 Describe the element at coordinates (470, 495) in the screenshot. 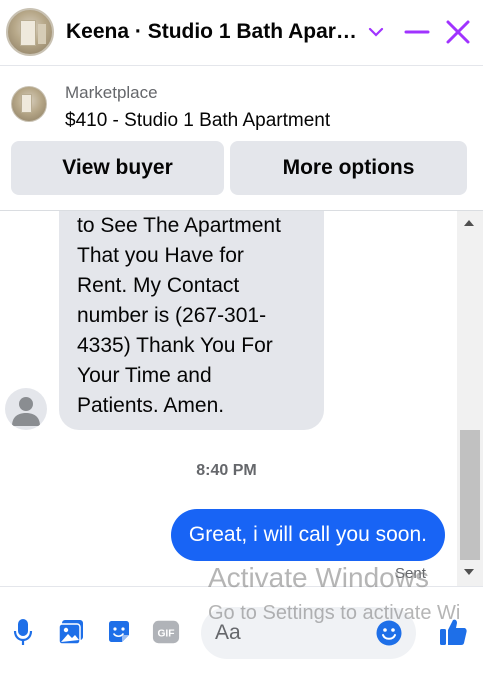

I see `scrollbar-thumb` at that location.